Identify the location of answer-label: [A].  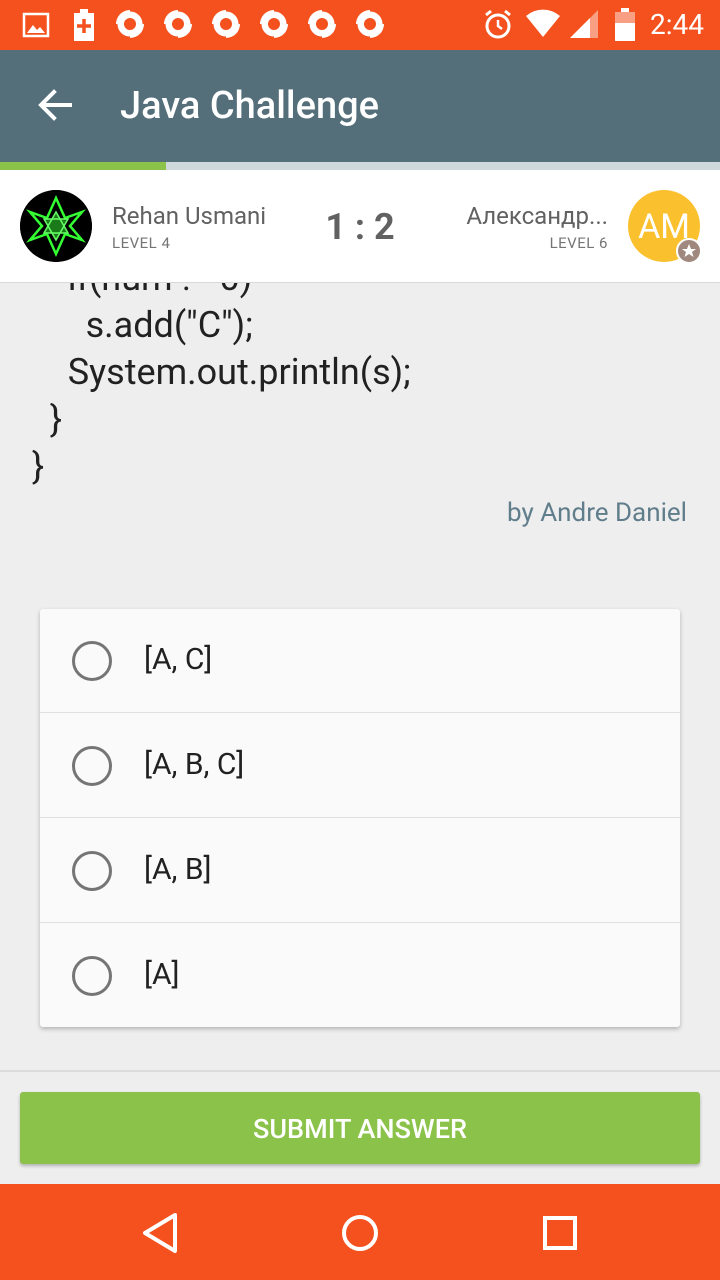
(162, 974).